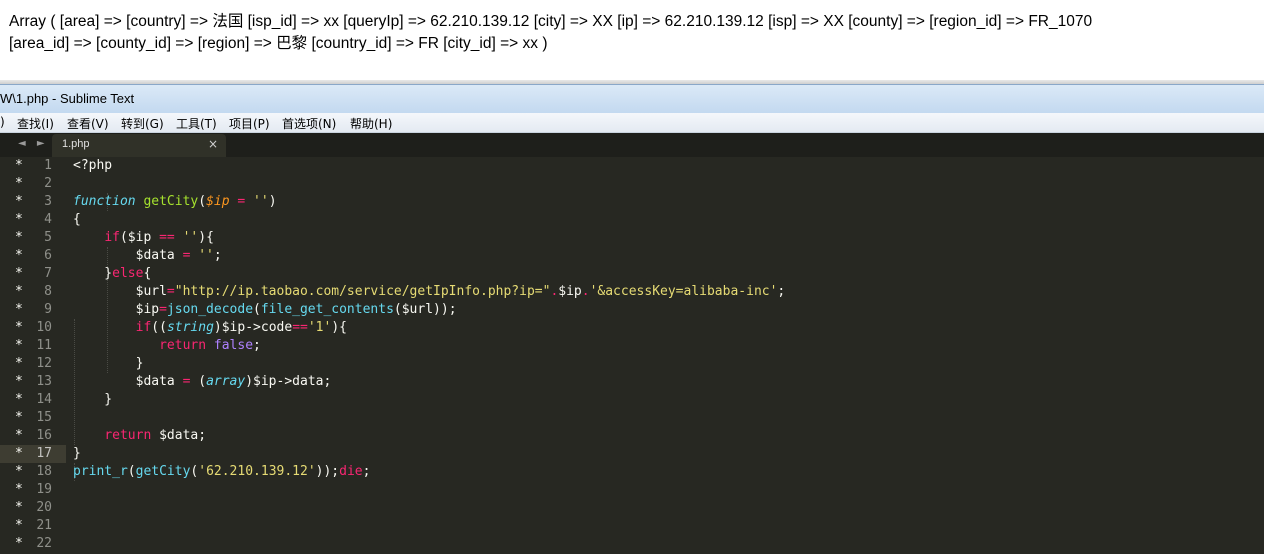 The image size is (1264, 554). Describe the element at coordinates (48, 165) in the screenshot. I see `line-number: 1` at that location.